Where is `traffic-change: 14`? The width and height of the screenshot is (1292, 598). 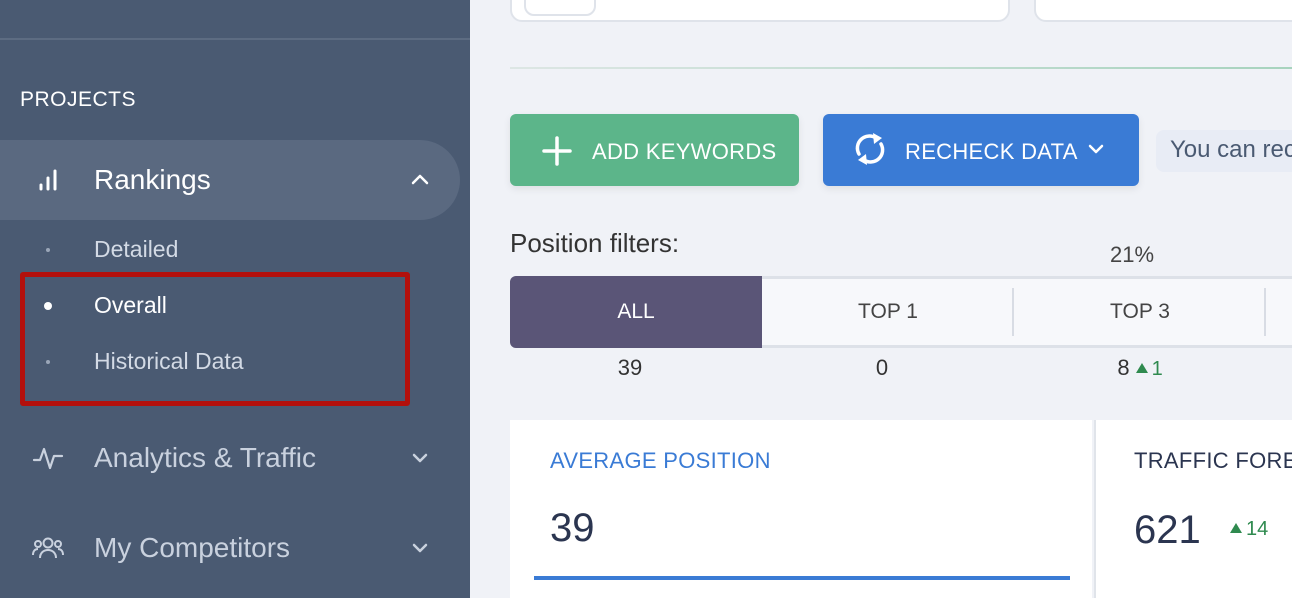
traffic-change: 14 is located at coordinates (1246, 529).